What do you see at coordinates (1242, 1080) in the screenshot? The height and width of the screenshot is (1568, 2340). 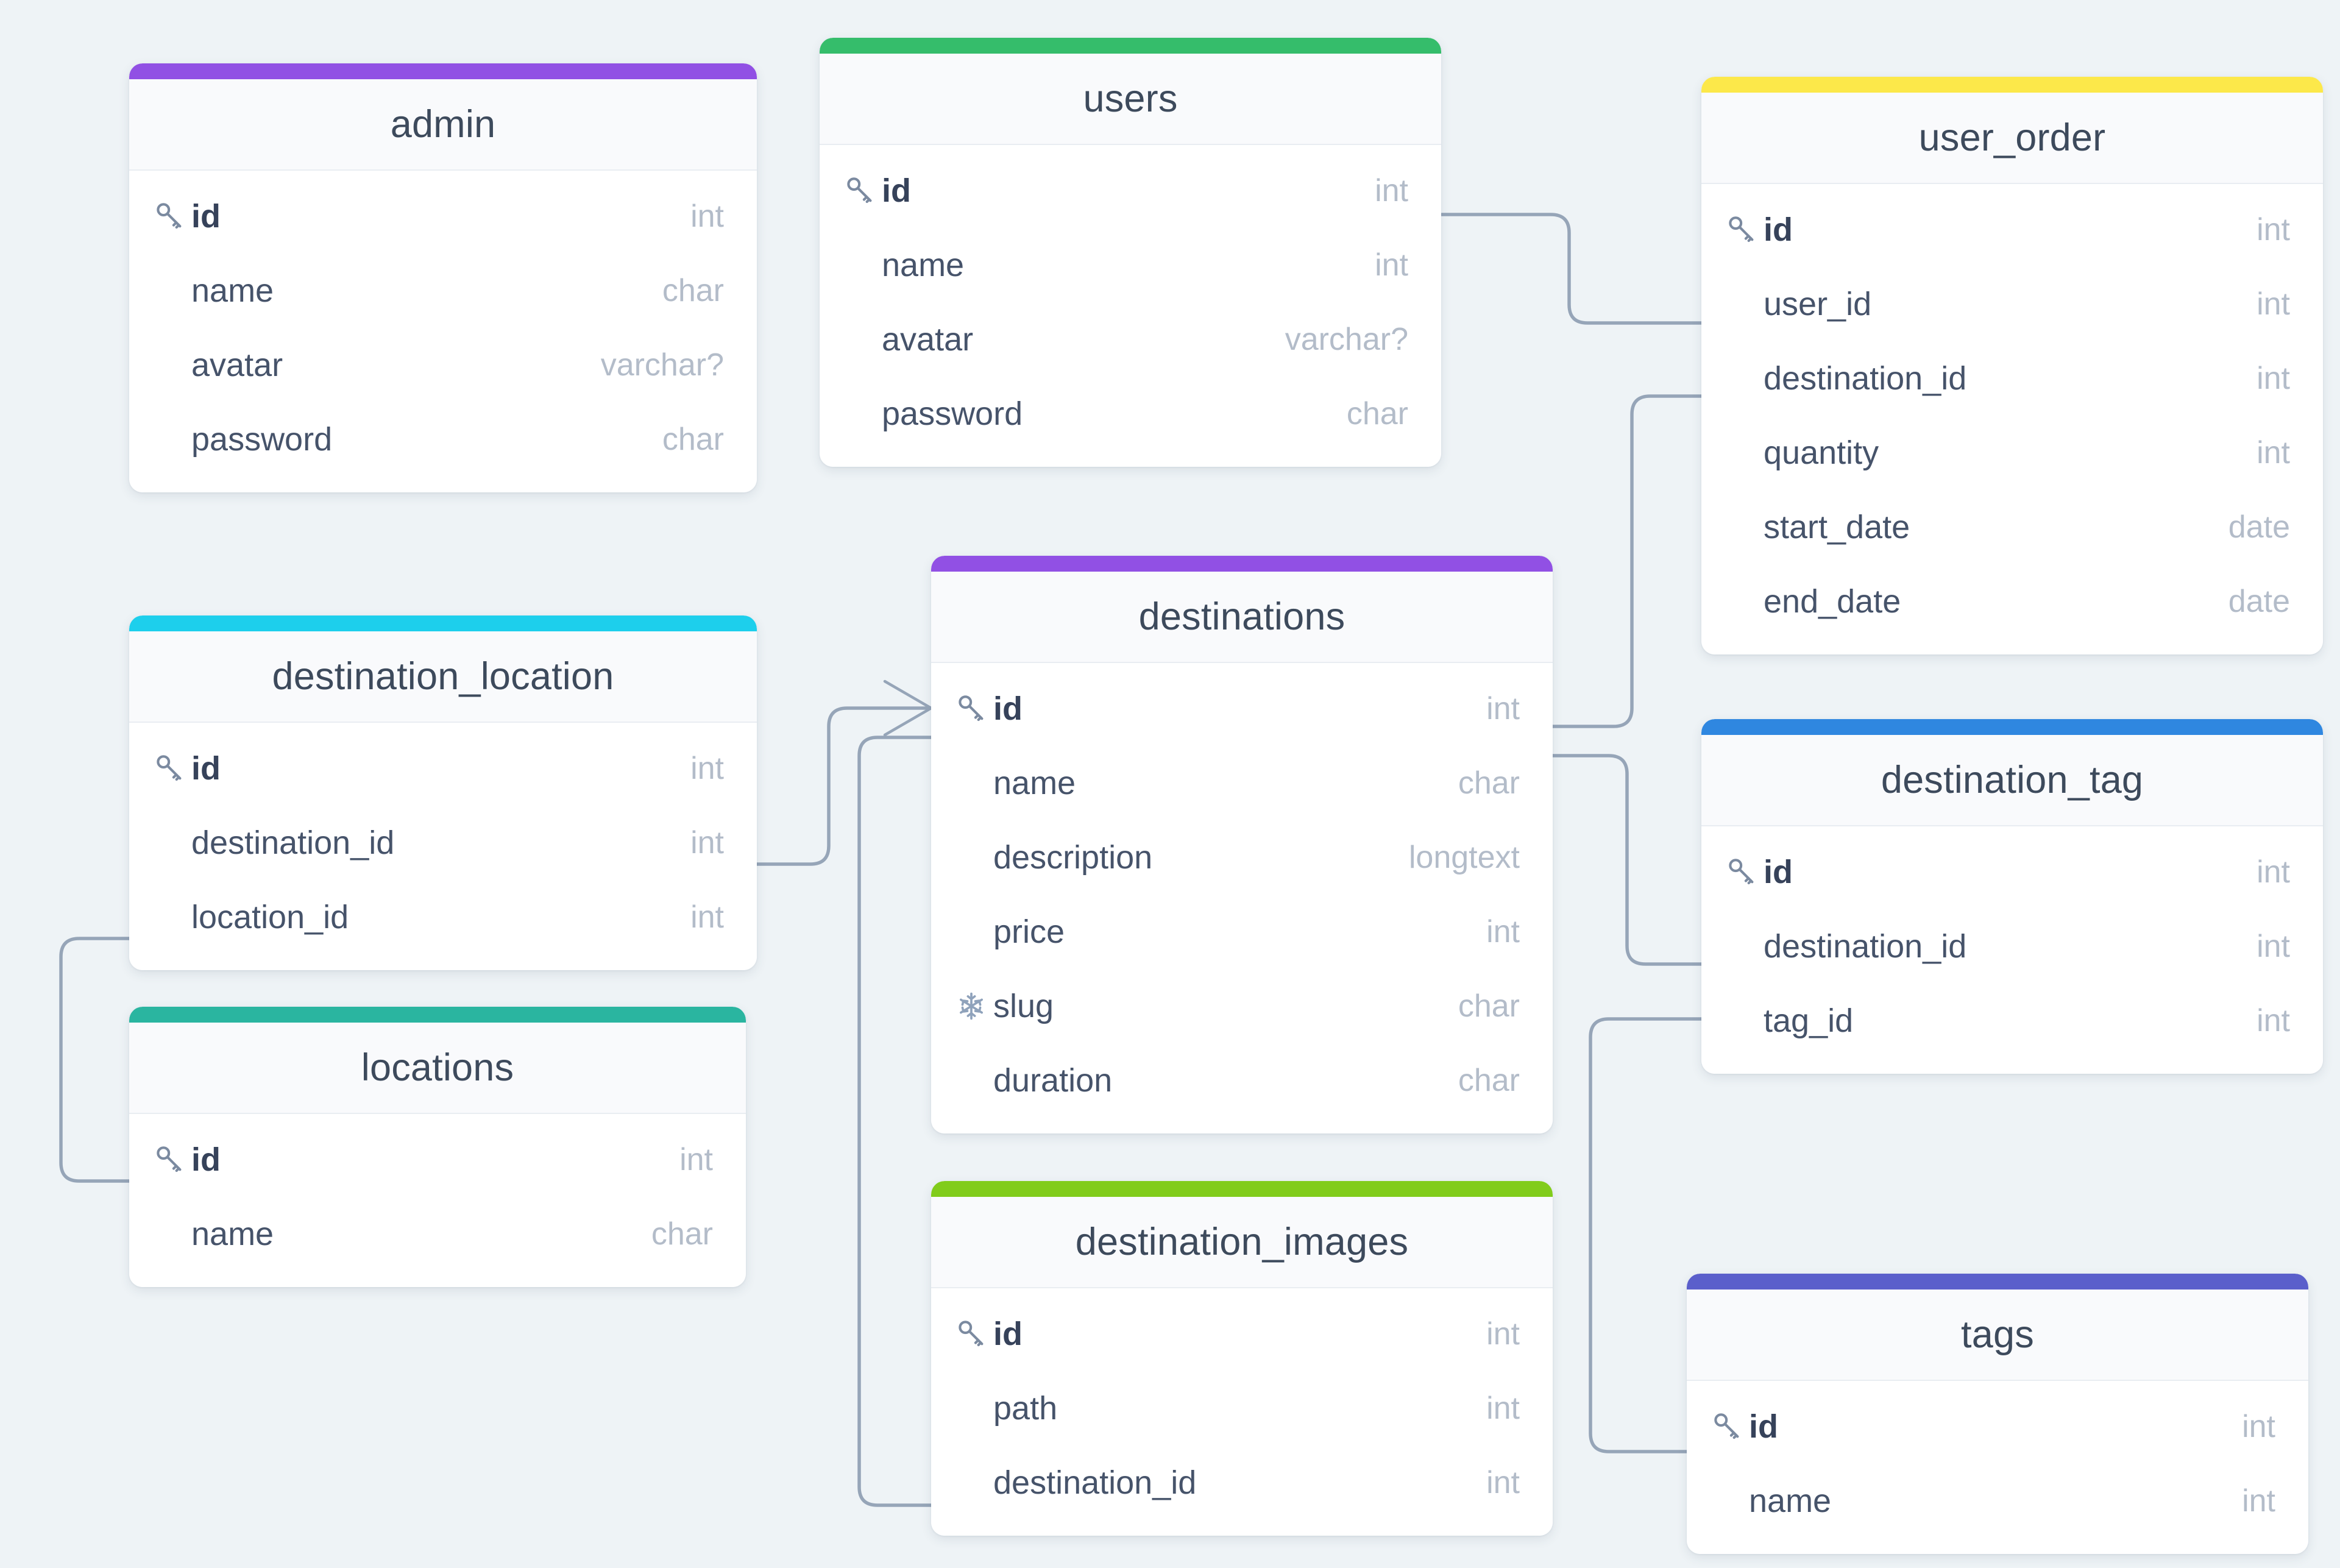 I see `field-row: duration char` at bounding box center [1242, 1080].